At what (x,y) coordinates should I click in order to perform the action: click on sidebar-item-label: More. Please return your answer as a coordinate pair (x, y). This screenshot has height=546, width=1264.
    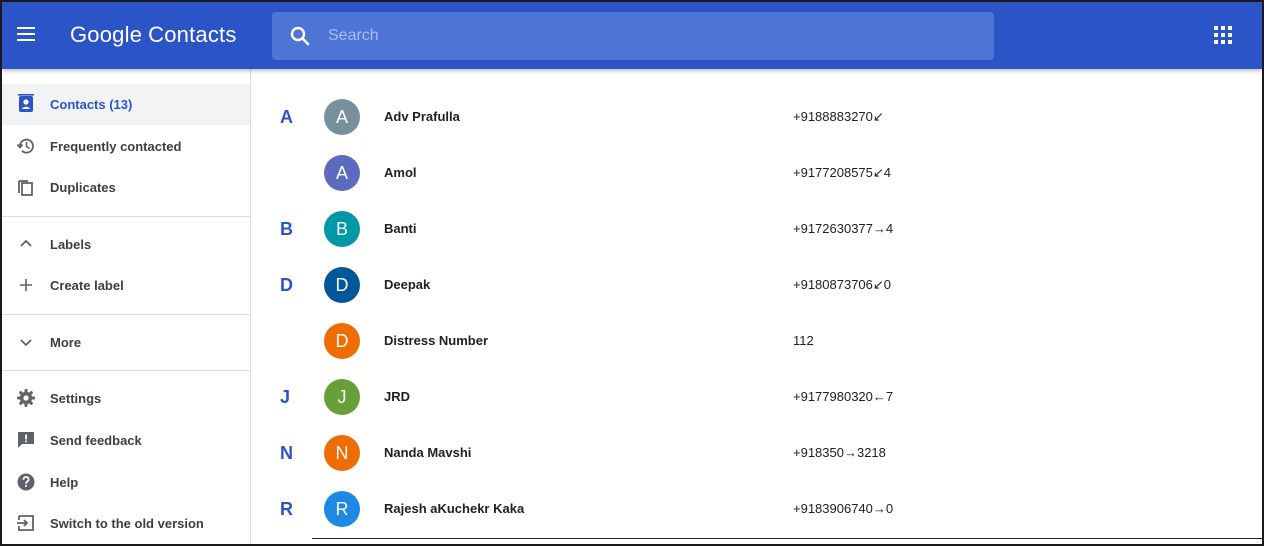
    Looking at the image, I should click on (66, 342).